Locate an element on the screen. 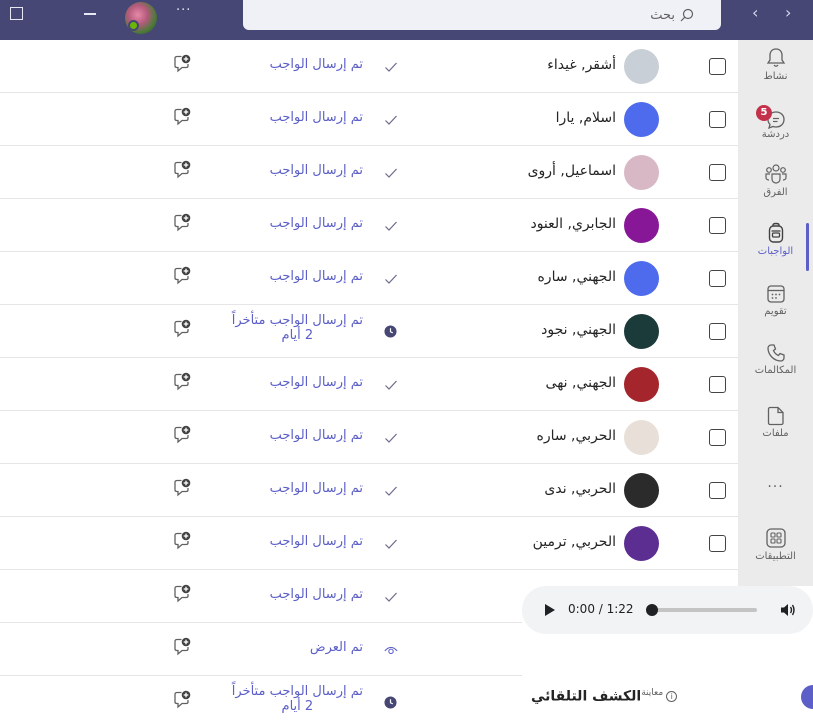 This screenshot has width=813, height=728. table-row: اسماعيل, أروى تم إرسال الواجب is located at coordinates (369, 172).